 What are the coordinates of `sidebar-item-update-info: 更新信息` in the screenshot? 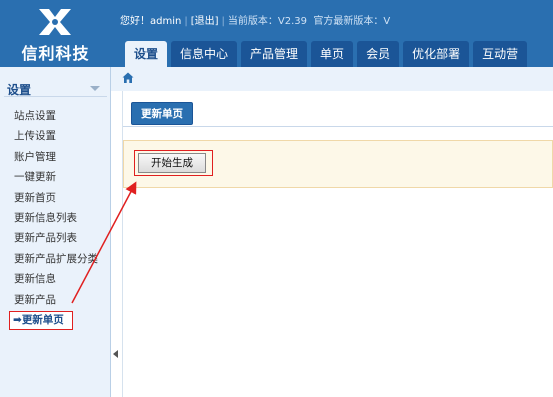 It's located at (55, 279).